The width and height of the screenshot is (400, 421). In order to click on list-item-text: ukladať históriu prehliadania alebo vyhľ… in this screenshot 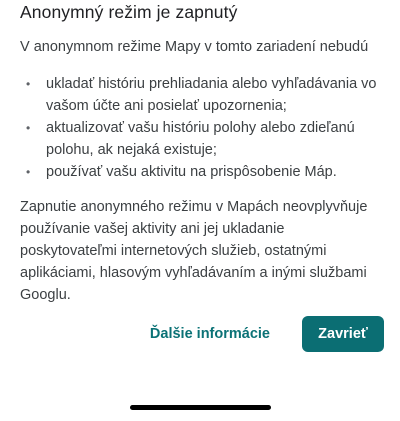, I will do `click(211, 95)`.